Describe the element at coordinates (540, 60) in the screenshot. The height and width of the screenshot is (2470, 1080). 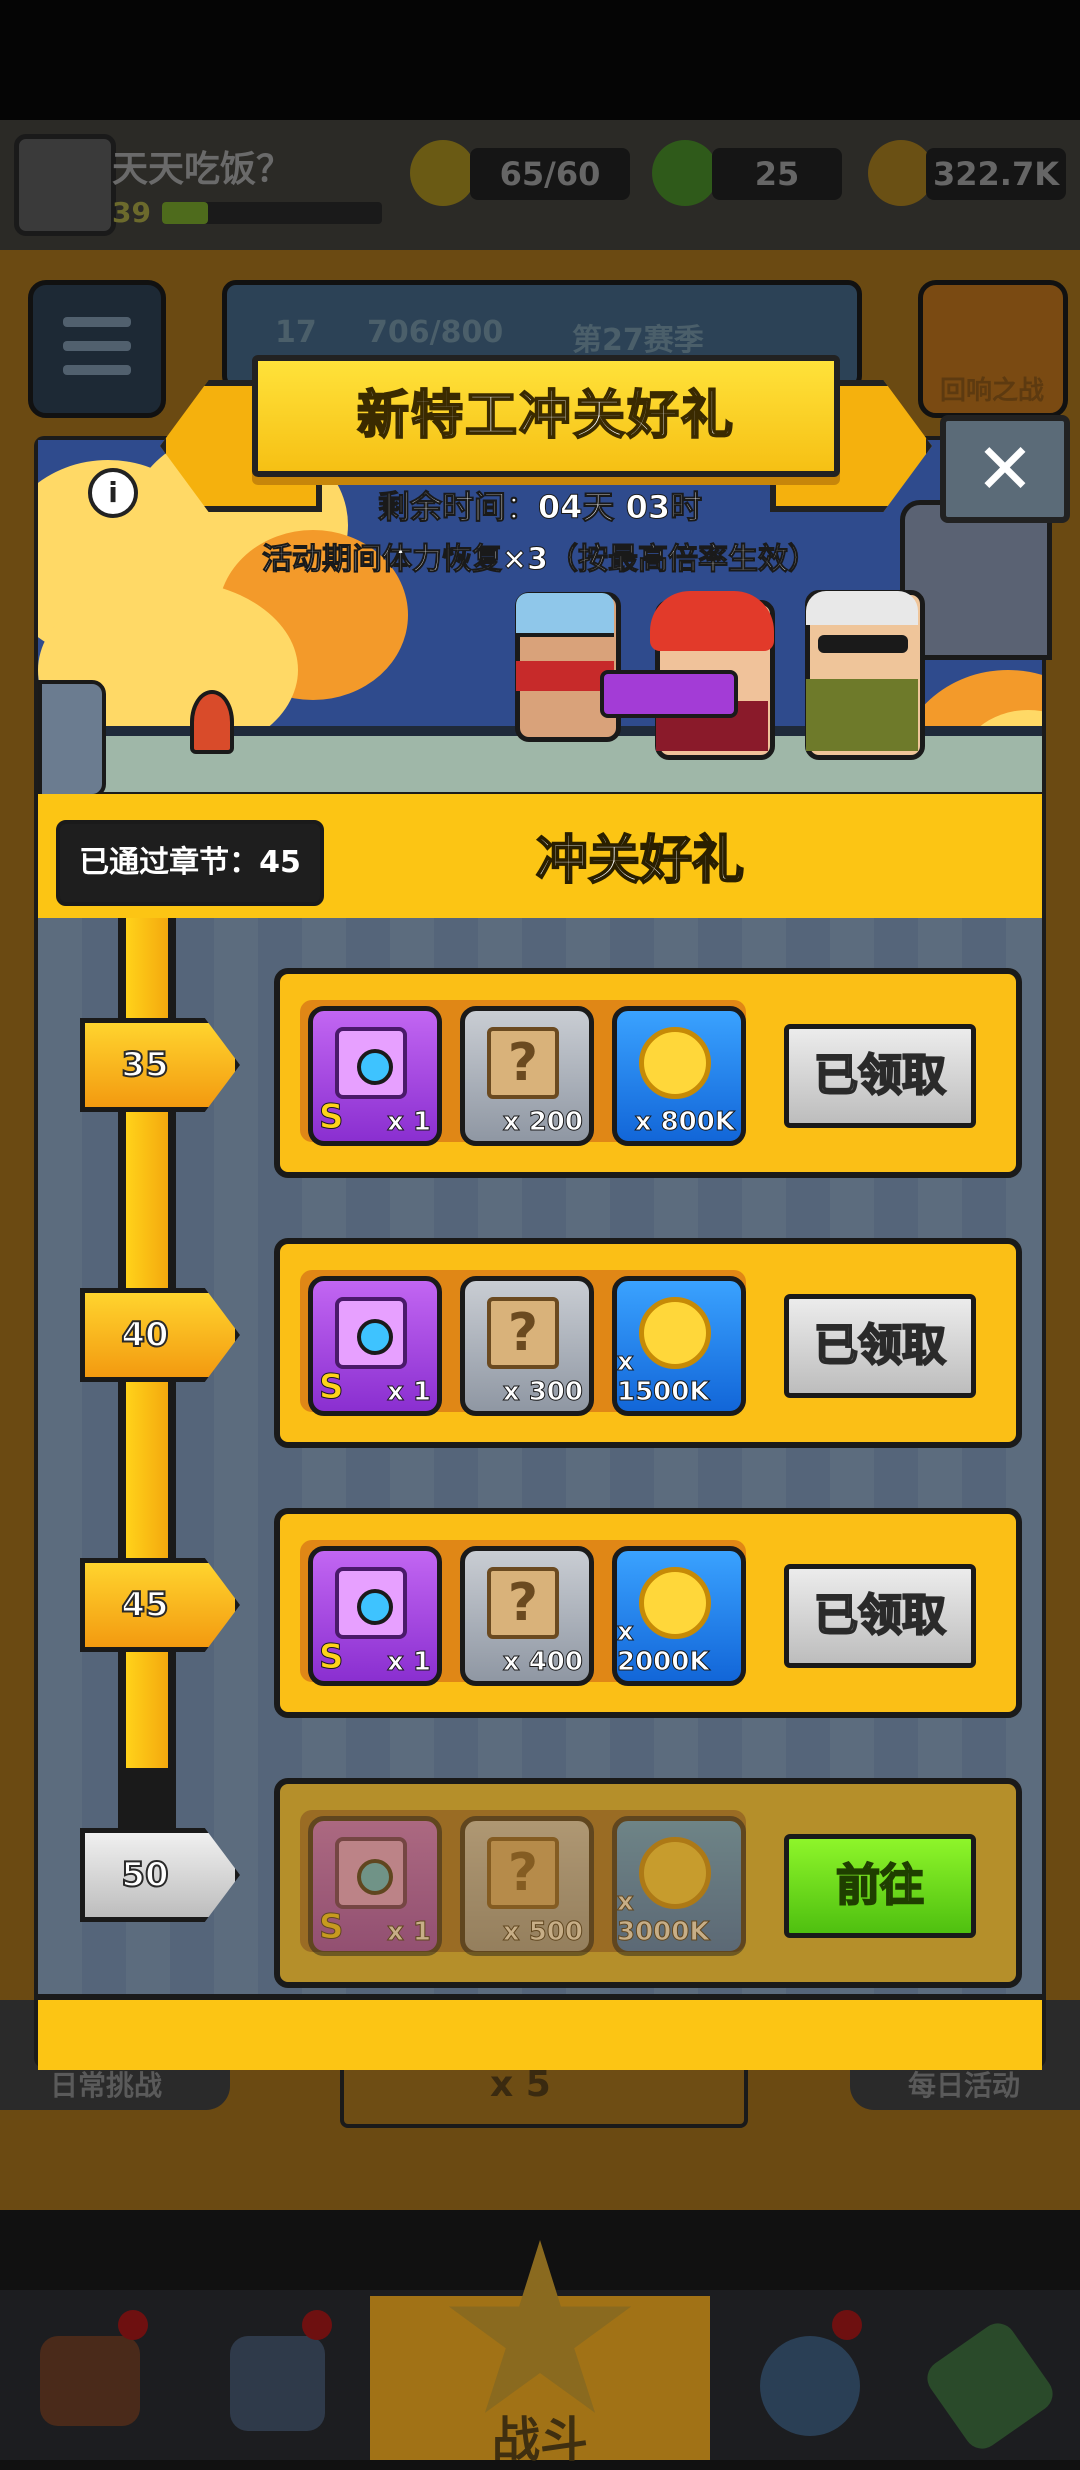
I see `top-status-bar` at that location.